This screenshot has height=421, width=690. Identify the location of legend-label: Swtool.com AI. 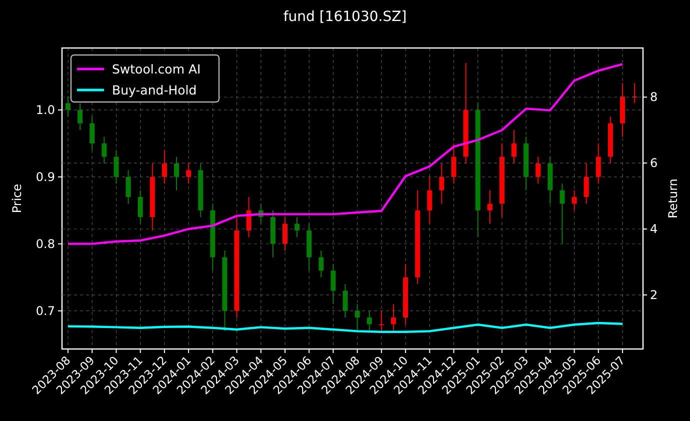
(156, 69).